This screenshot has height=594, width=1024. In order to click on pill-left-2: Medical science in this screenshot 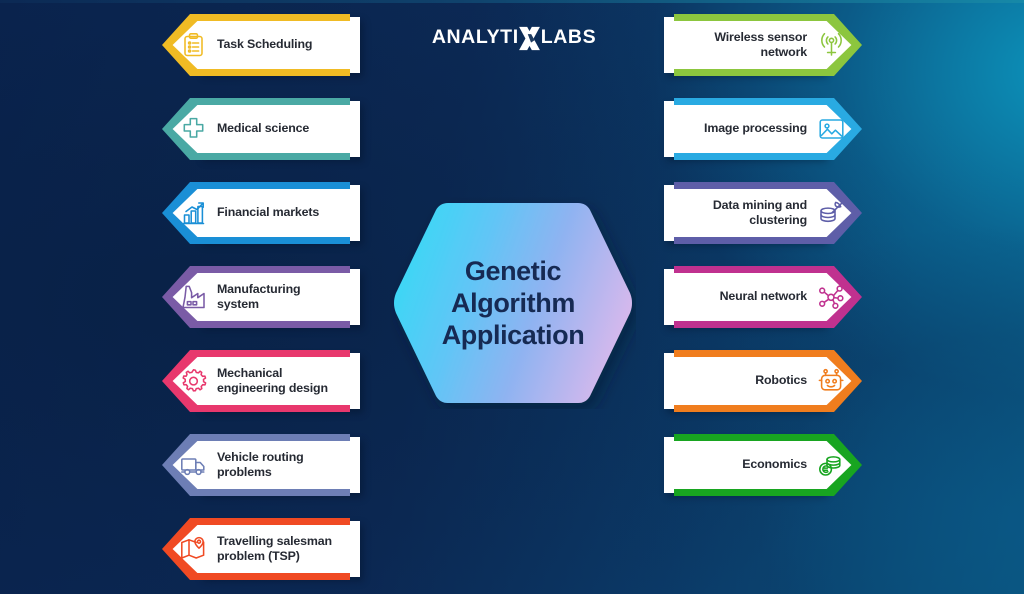, I will do `click(260, 129)`.